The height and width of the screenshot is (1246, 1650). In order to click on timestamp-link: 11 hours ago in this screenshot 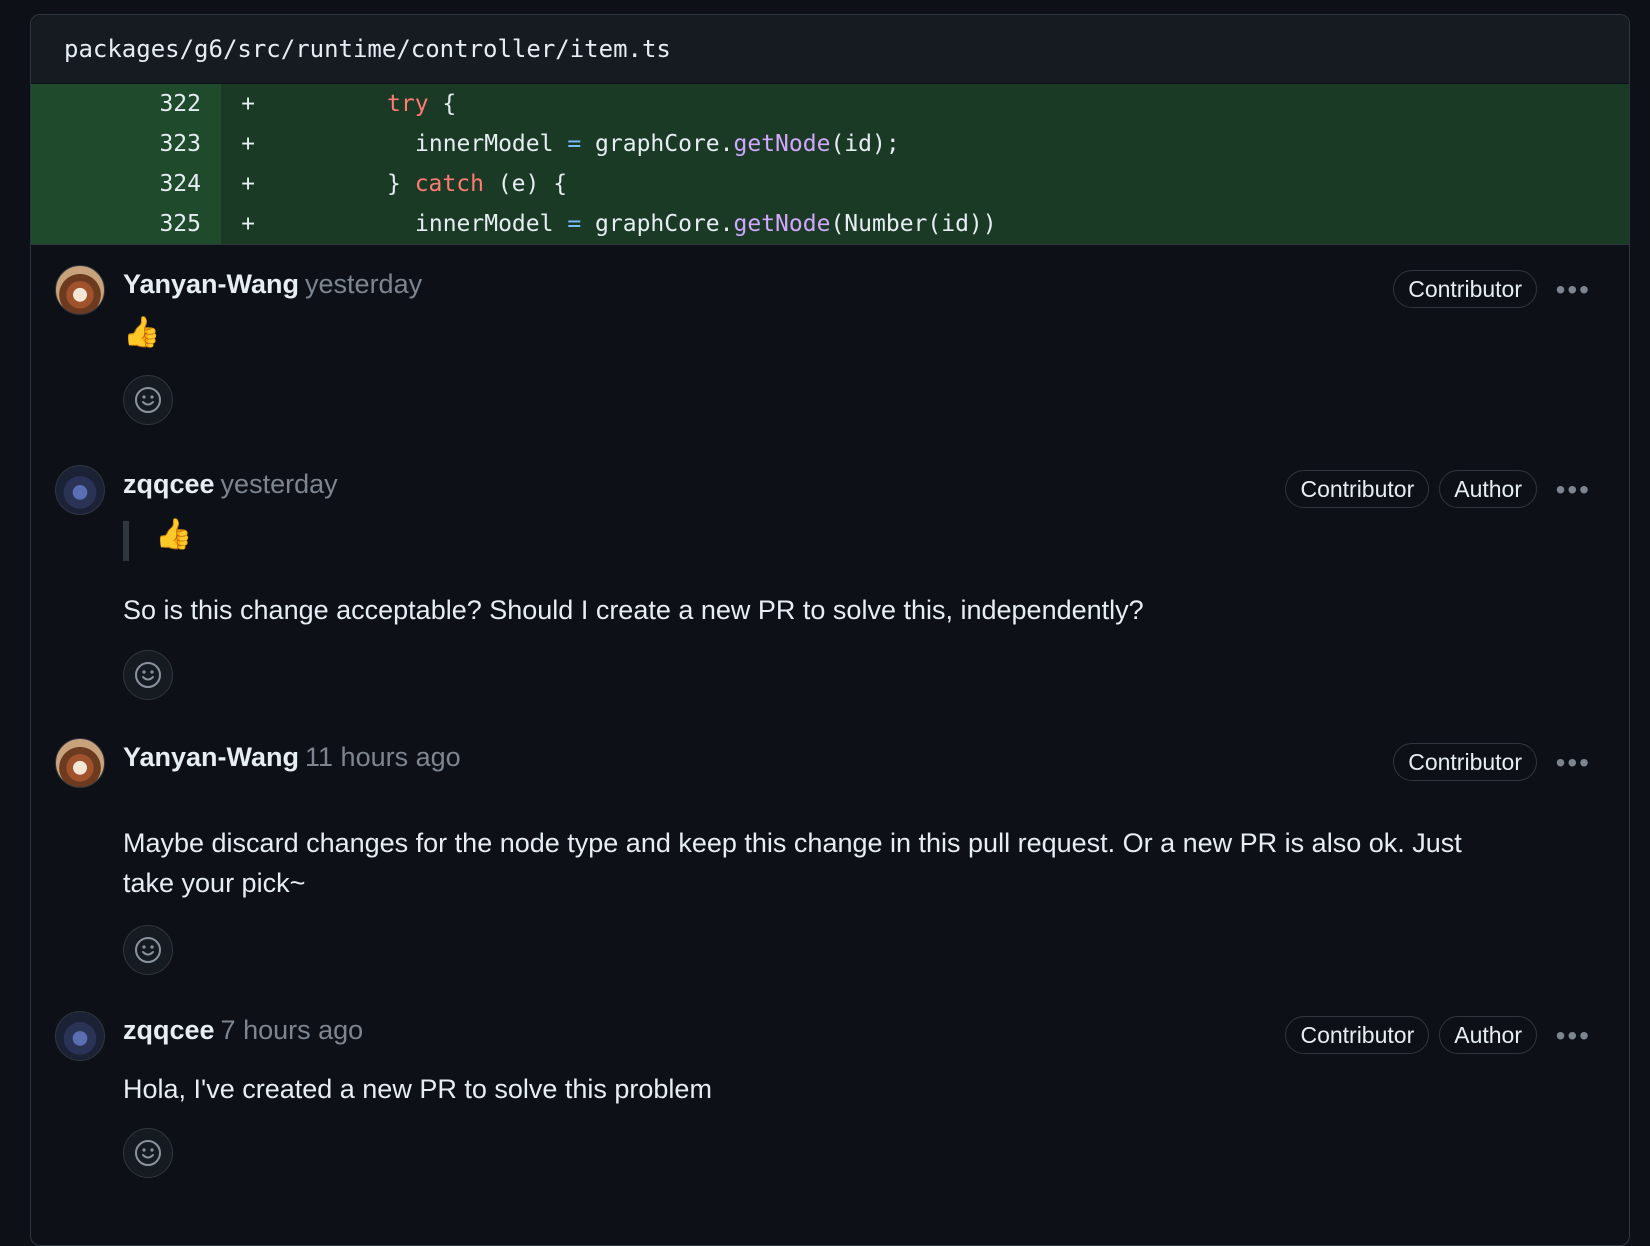, I will do `click(383, 757)`.